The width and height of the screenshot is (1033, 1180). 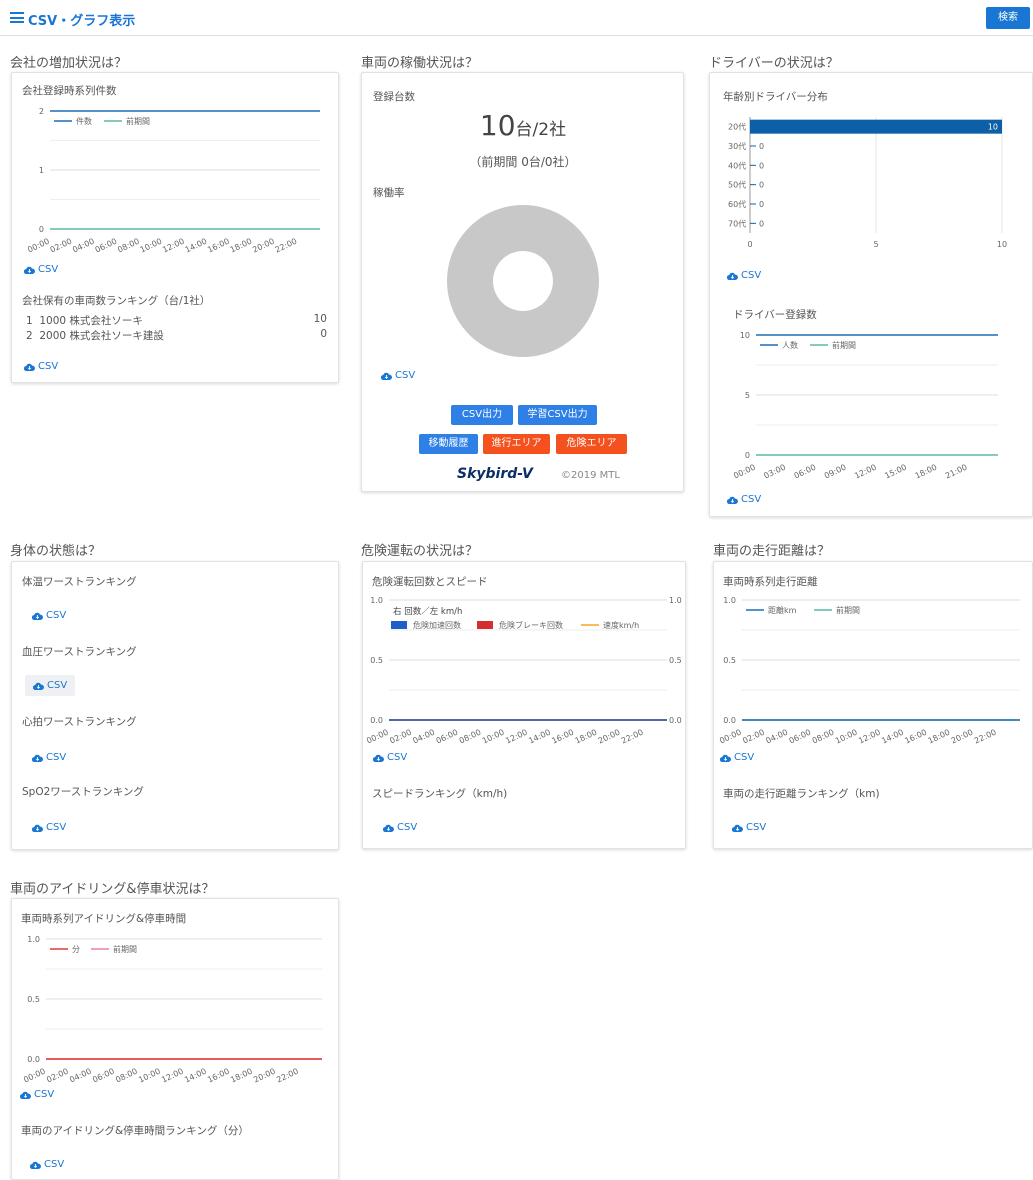 What do you see at coordinates (323, 334) in the screenshot?
I see `ranking-value: 0` at bounding box center [323, 334].